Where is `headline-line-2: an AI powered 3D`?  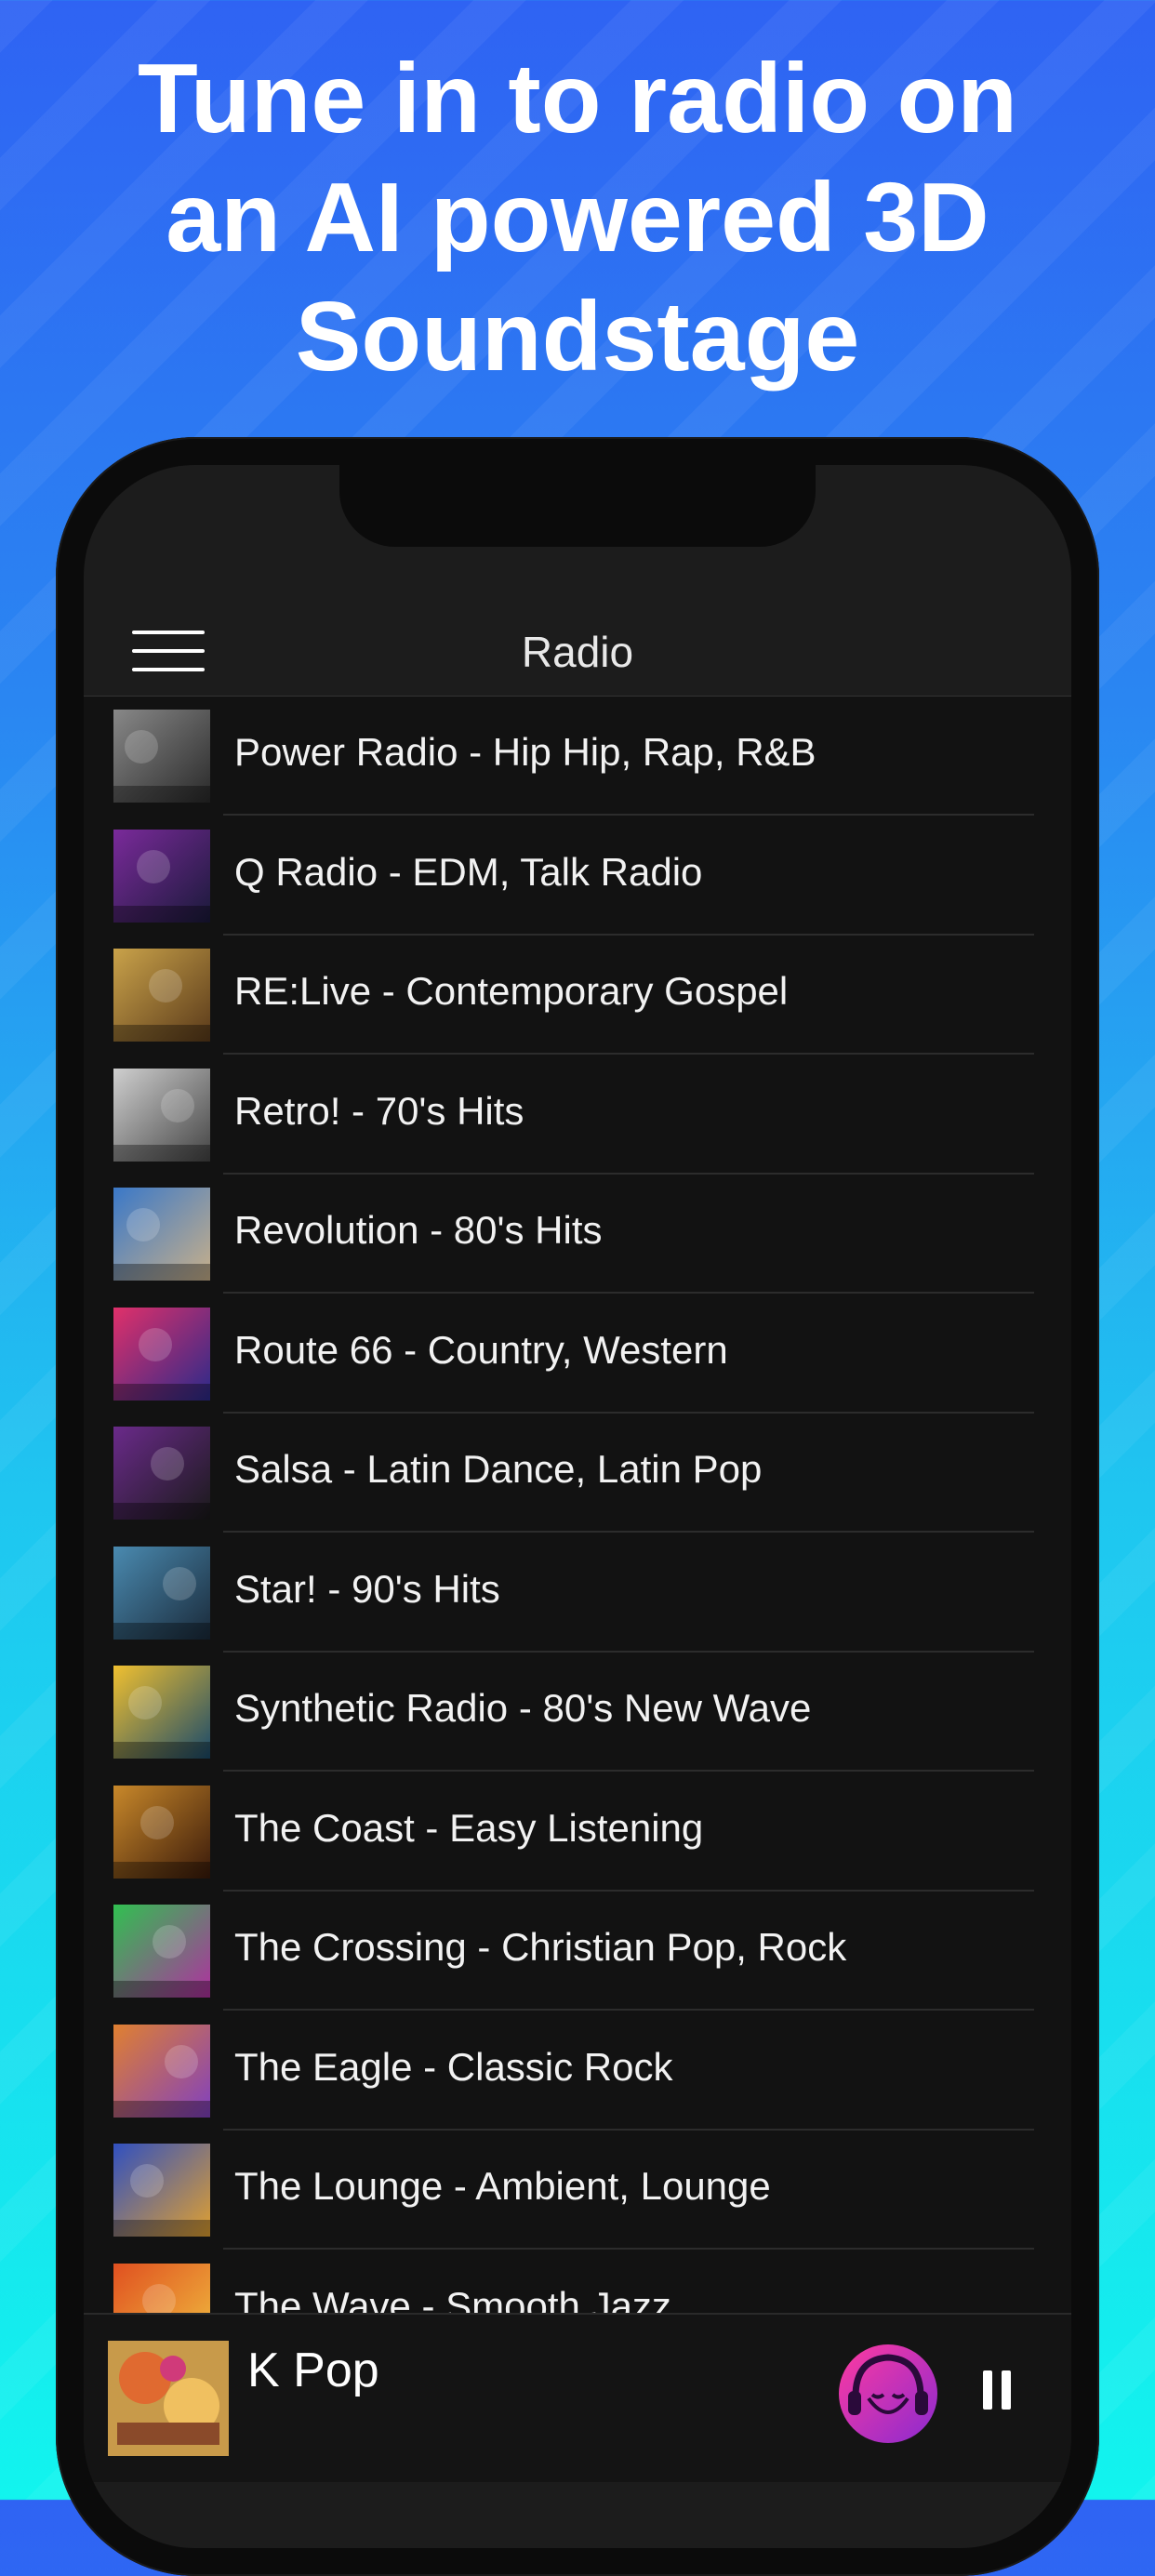 headline-line-2: an AI powered 3D is located at coordinates (577, 217).